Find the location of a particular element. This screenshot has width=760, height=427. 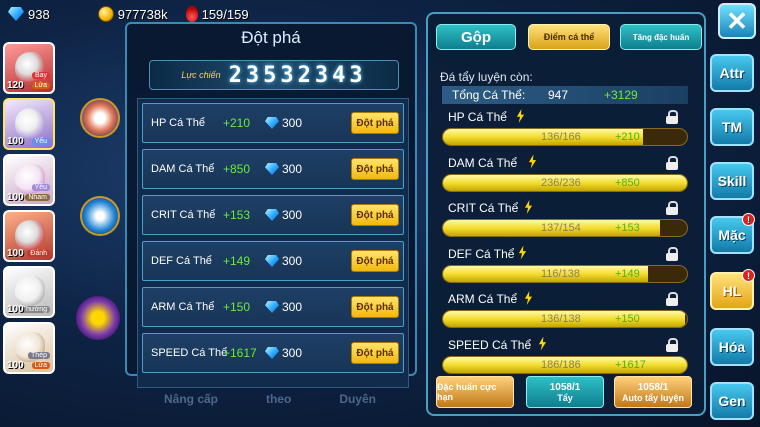

auto-wash-label: Auto tẩy luyện is located at coordinates (652, 397).